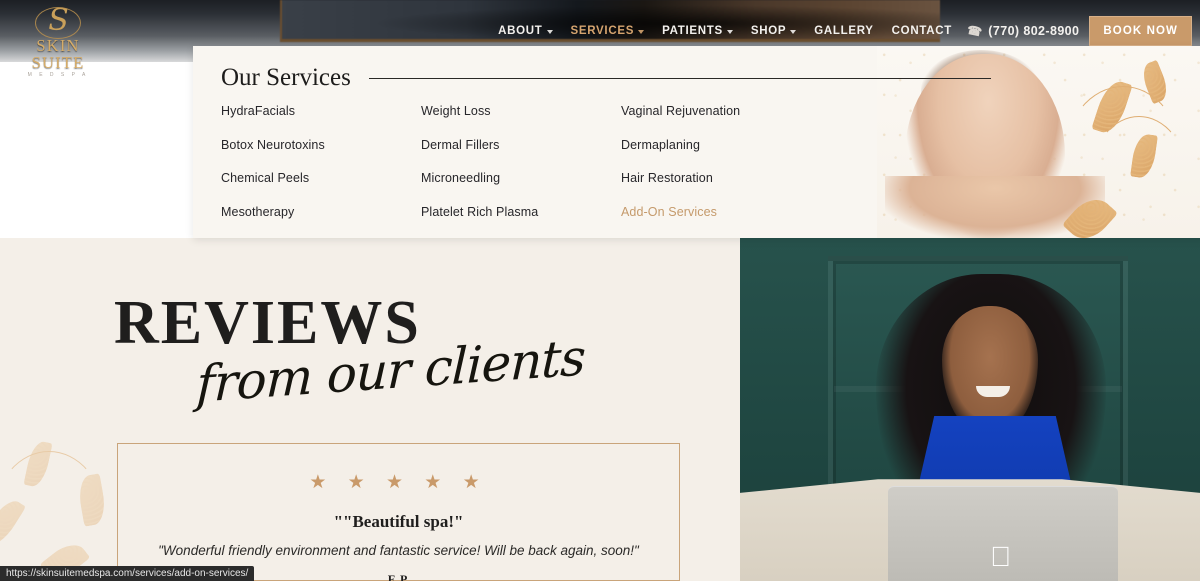 This screenshot has width=1200, height=581. Describe the element at coordinates (321, 178) in the screenshot. I see `service-link-chemical-peels: Chemical Peels` at that location.